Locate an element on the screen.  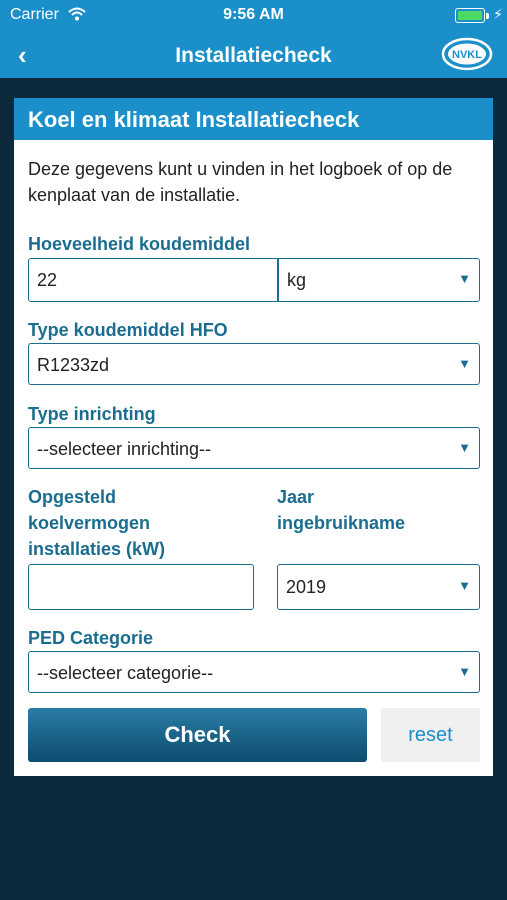
refrigerant-type-select: R1233zd ▼ is located at coordinates (254, 364).